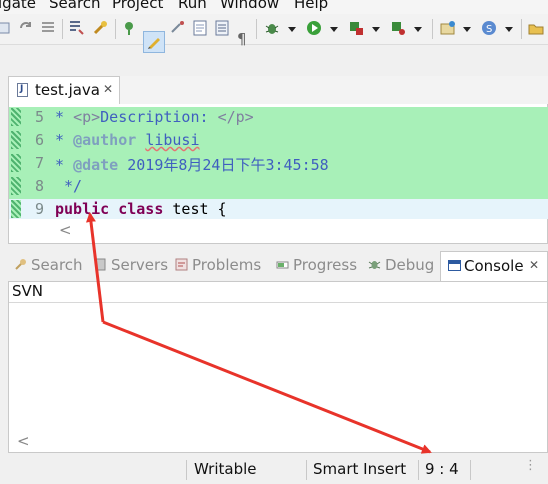 The image size is (548, 484). Describe the element at coordinates (325, 265) in the screenshot. I see `tab-label: Progress` at that location.